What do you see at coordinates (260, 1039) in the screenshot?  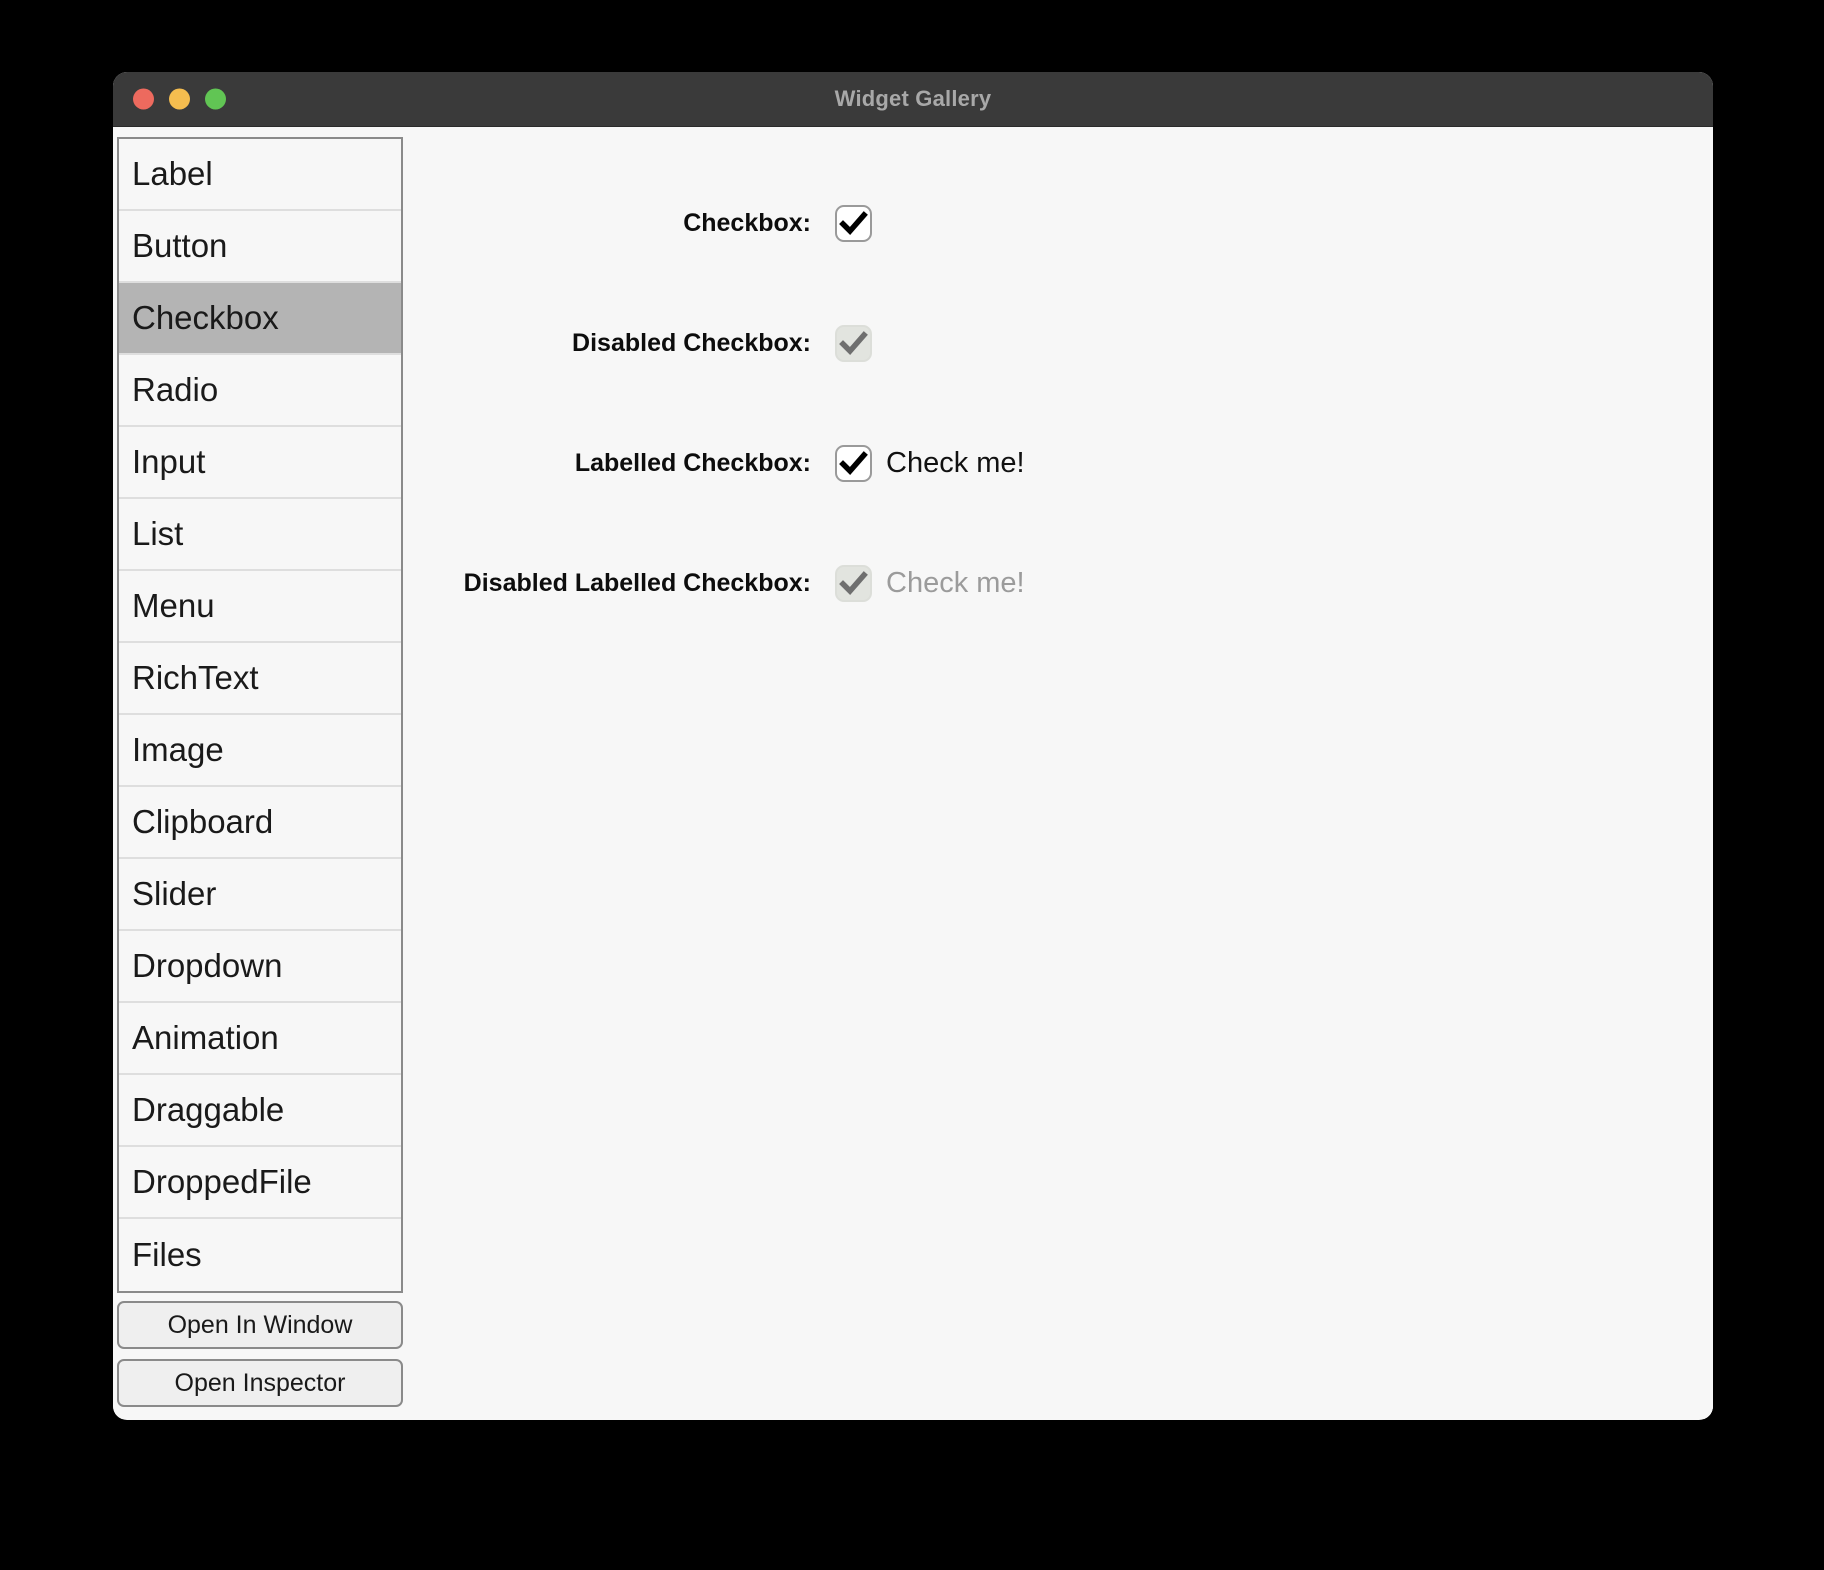 I see `sidebar-item-animation: Animation` at bounding box center [260, 1039].